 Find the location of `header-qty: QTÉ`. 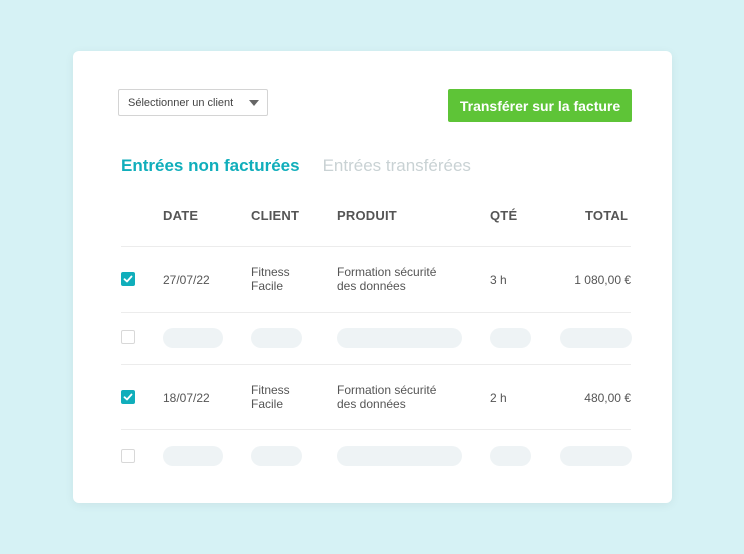

header-qty: QTÉ is located at coordinates (503, 215).